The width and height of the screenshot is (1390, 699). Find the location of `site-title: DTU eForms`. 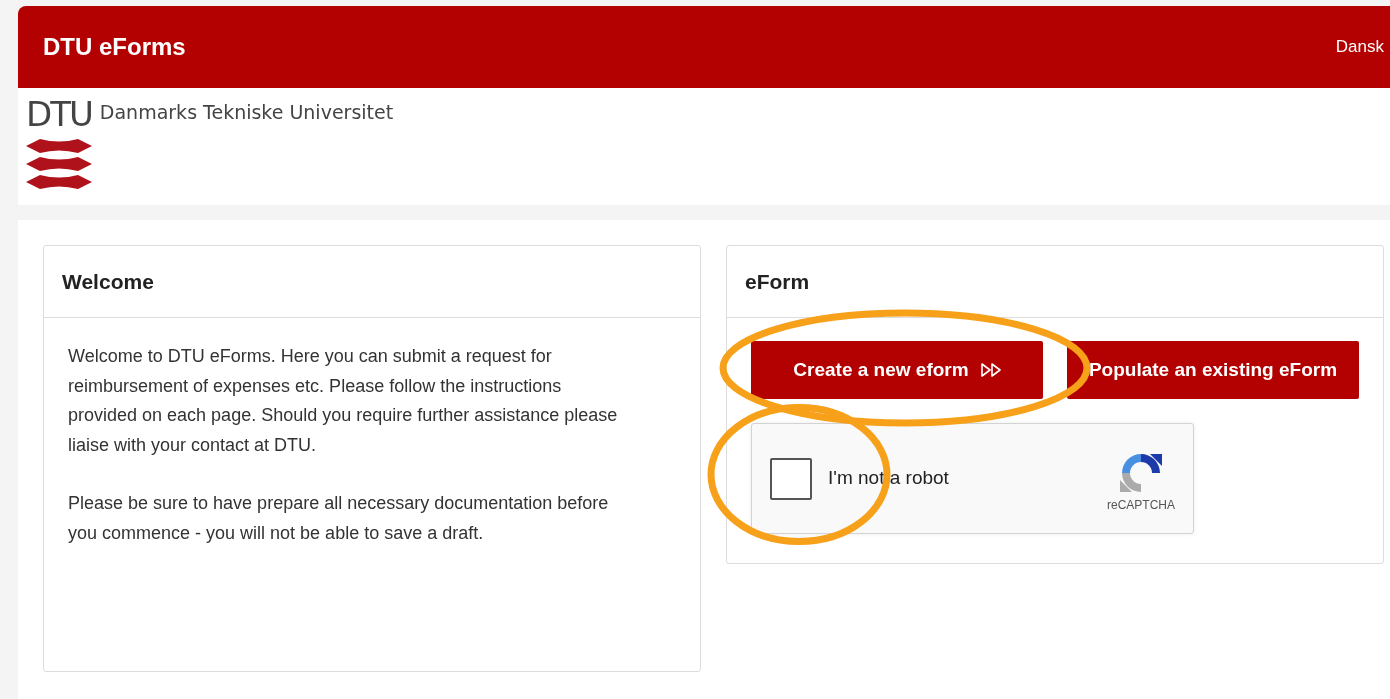

site-title: DTU eForms is located at coordinates (114, 47).